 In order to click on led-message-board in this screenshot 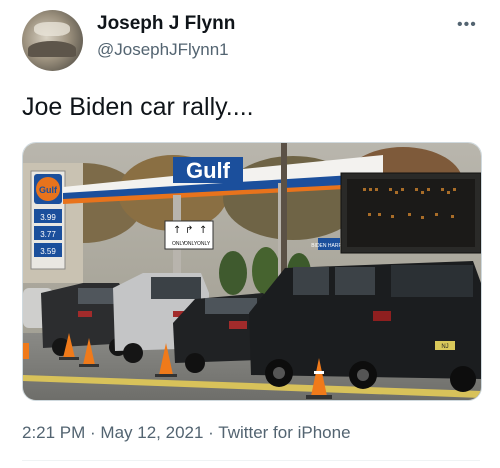, I will do `click(410, 213)`.